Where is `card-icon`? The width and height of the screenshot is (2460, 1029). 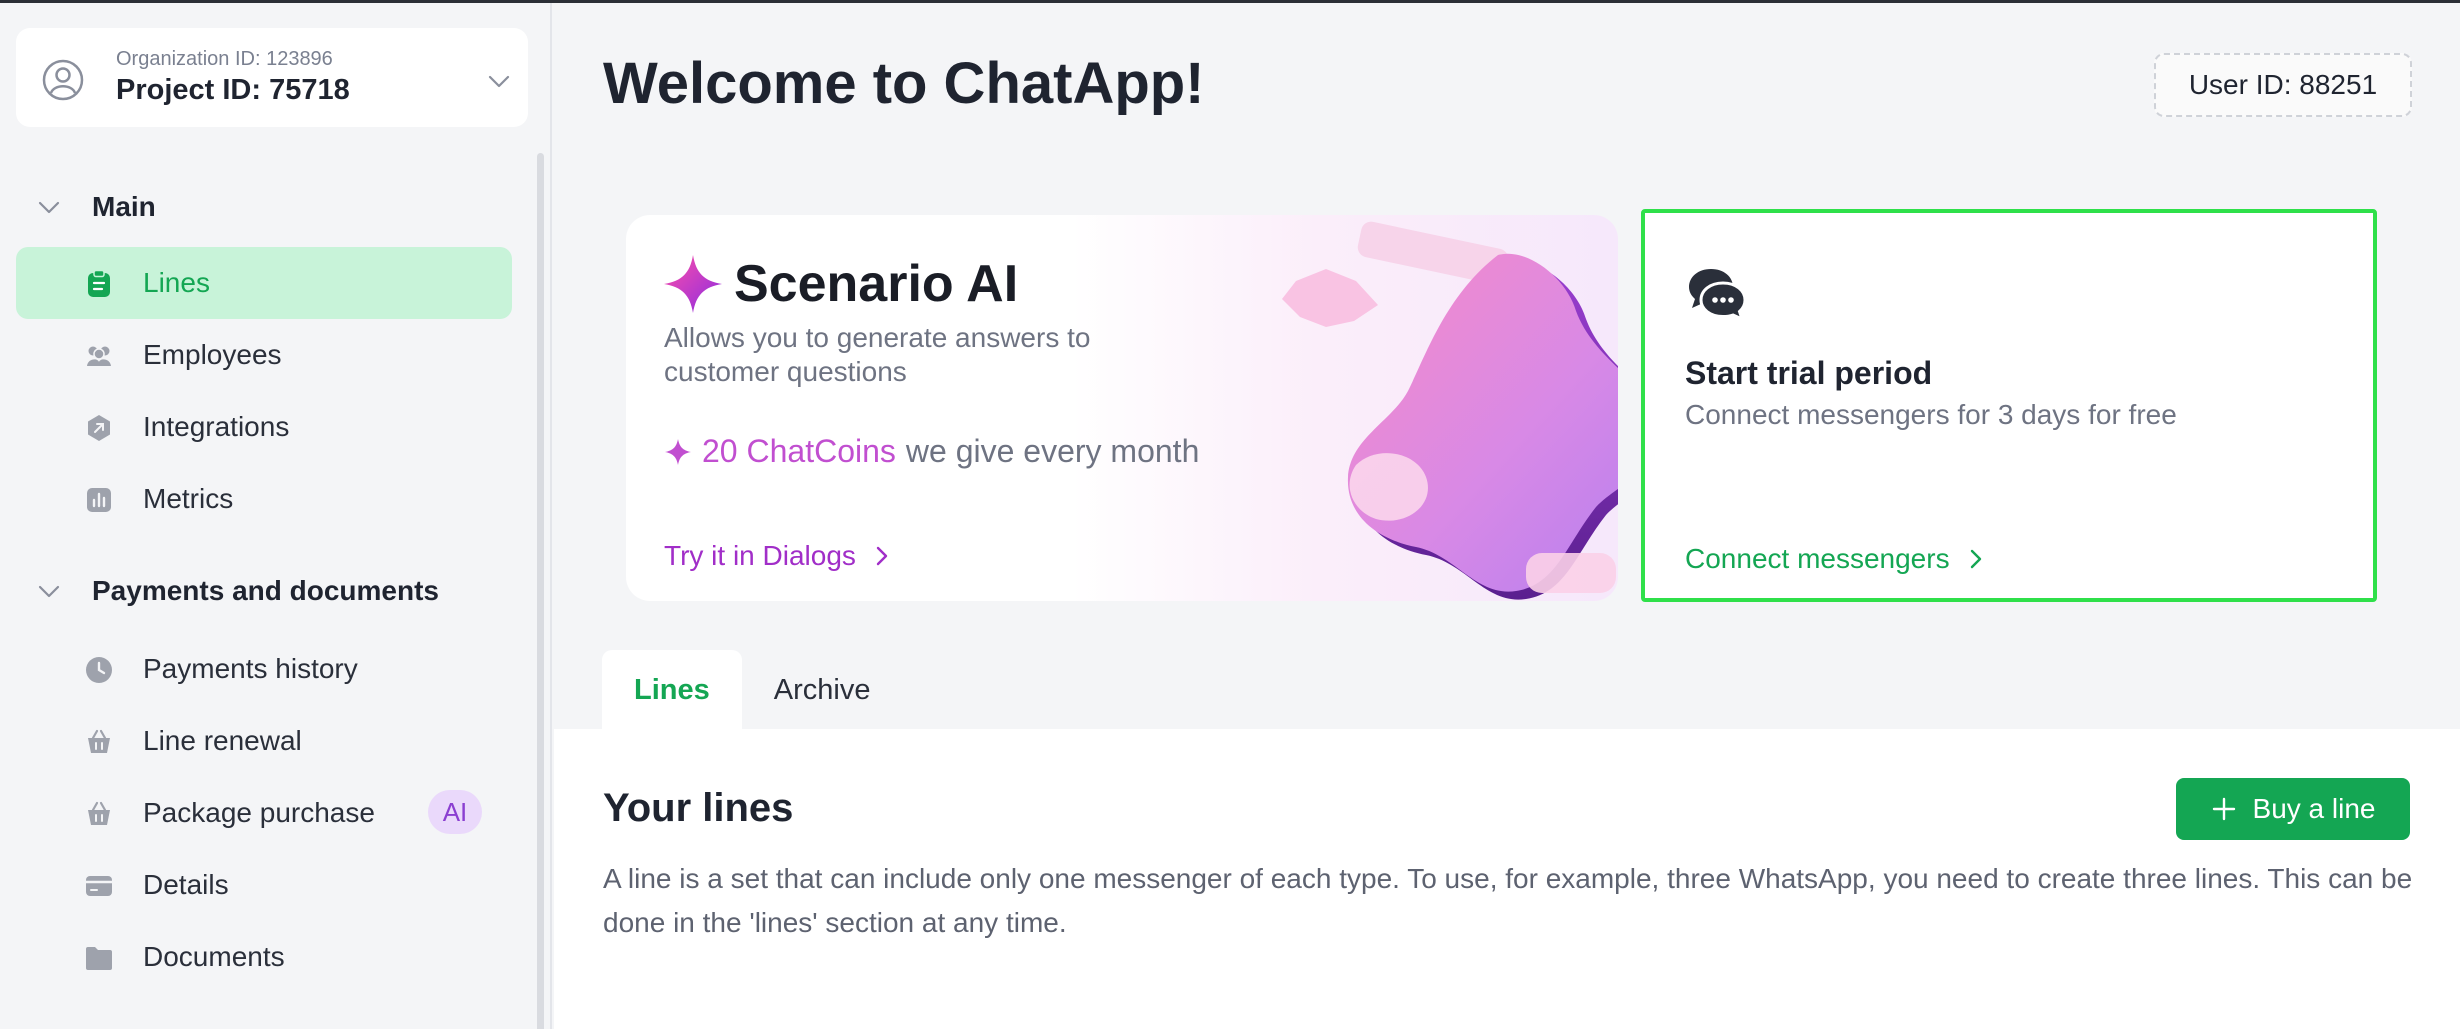
card-icon is located at coordinates (99, 886).